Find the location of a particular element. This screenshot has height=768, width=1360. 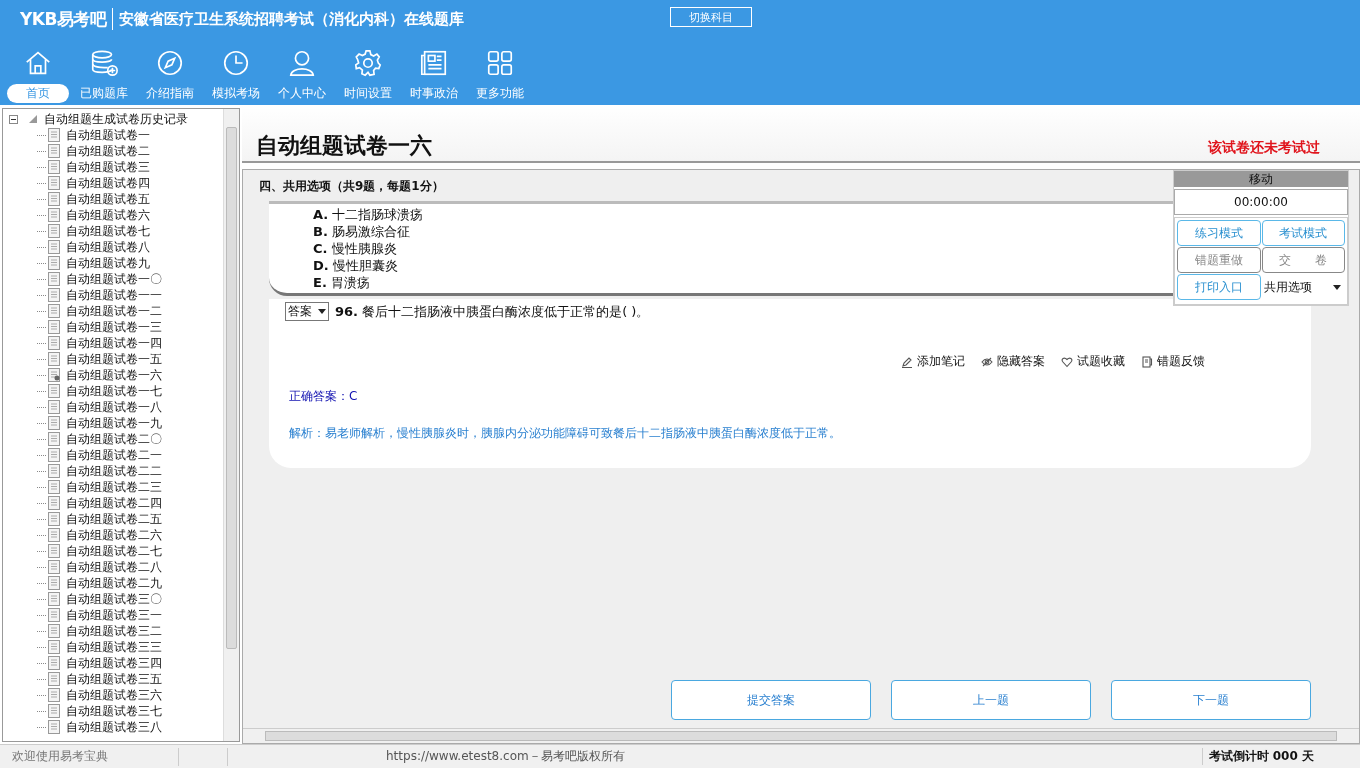

tree-item: 自动组题试卷一二 is located at coordinates (114, 311).